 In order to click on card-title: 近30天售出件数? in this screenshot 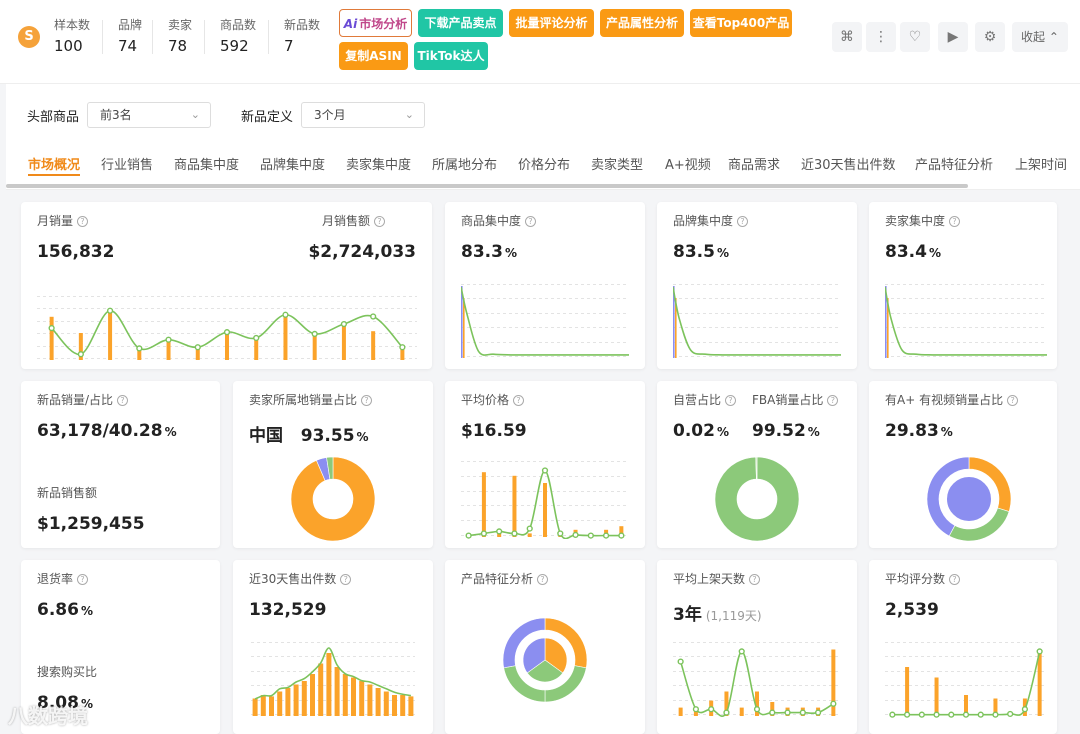, I will do `click(300, 578)`.